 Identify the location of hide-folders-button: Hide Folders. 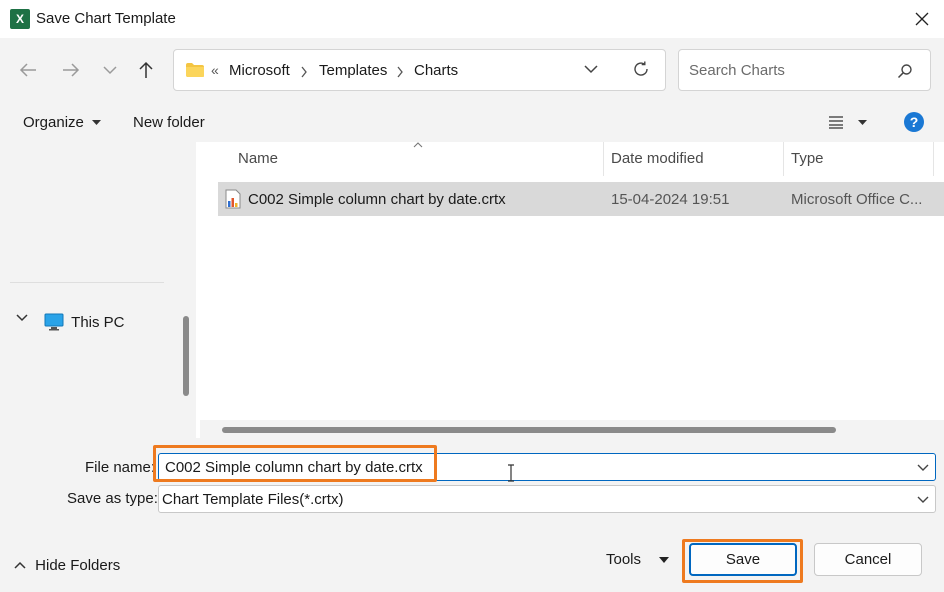
(67, 565).